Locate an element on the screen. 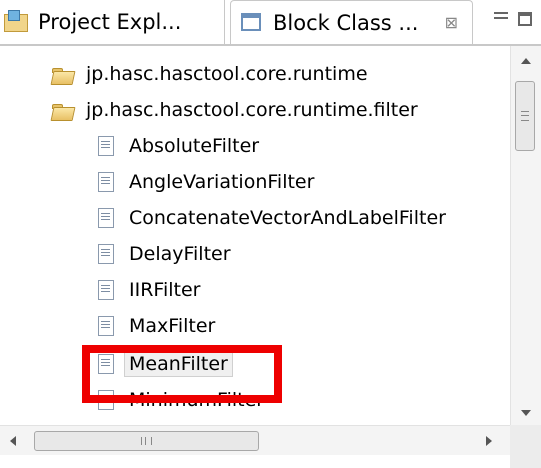 Image resolution: width=541 pixels, height=468 pixels. tree-item-class: DelayFilter is located at coordinates (115, 254).